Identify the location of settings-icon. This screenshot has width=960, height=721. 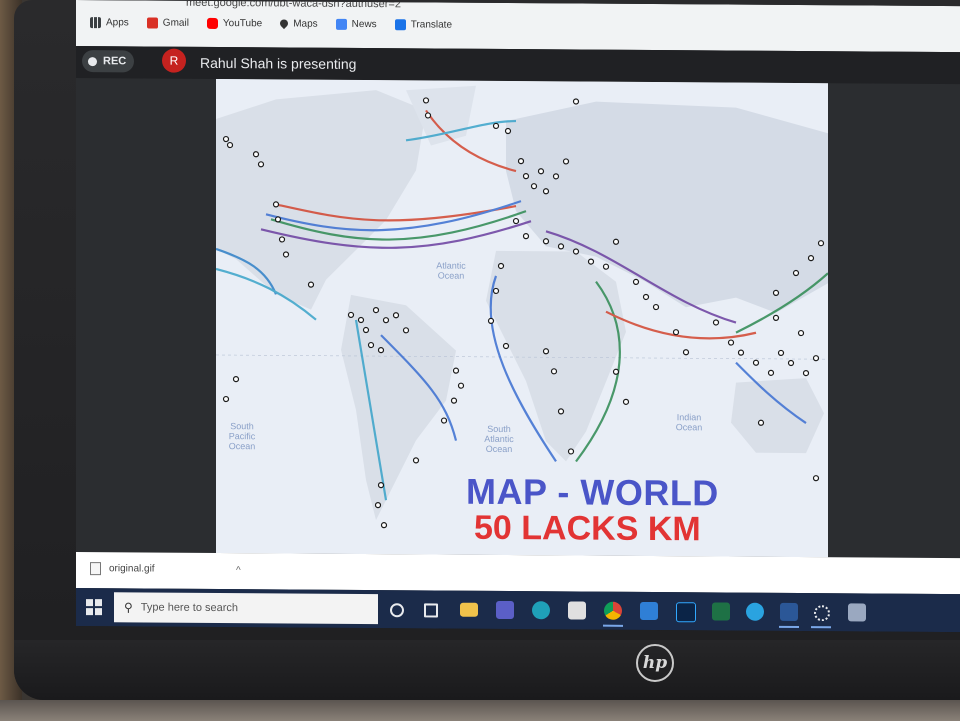
(822, 613).